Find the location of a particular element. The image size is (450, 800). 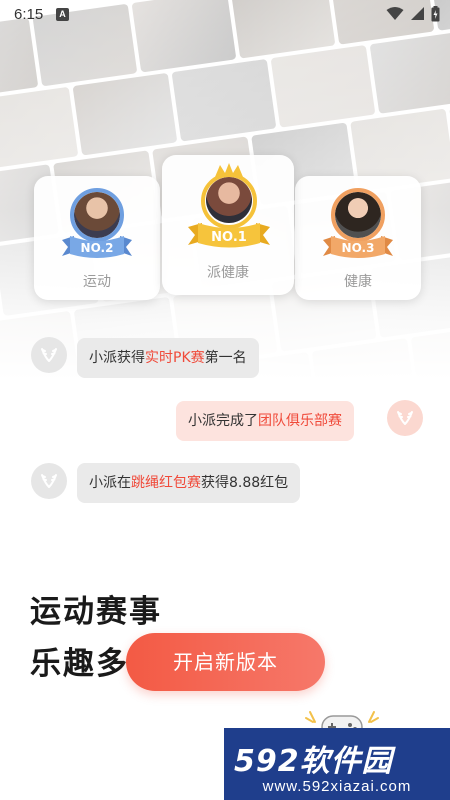

bronze-medal-icon: NO.3 is located at coordinates (358, 223).